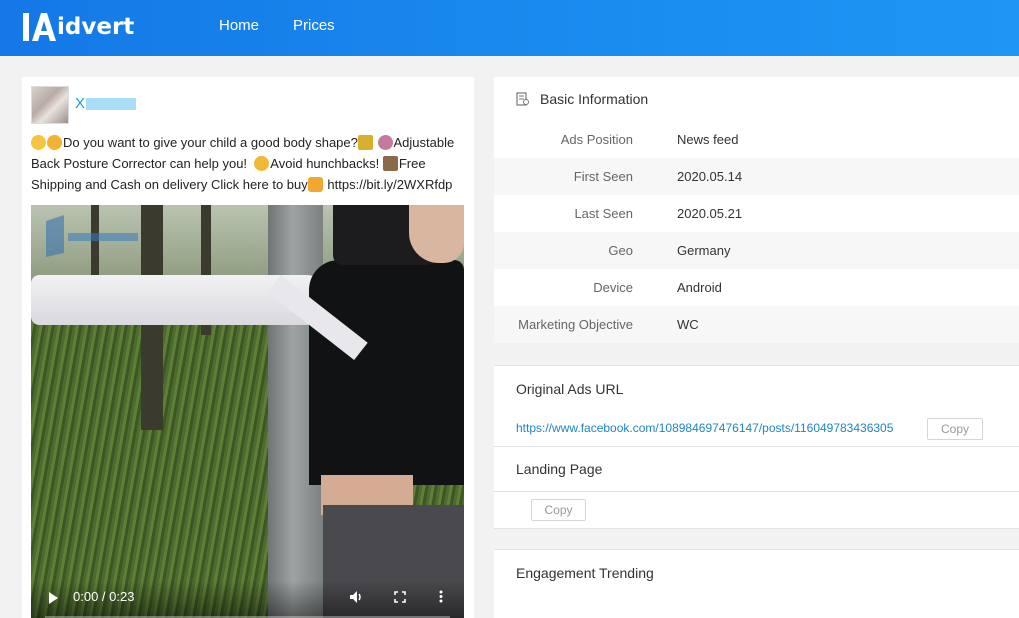  What do you see at coordinates (603, 213) in the screenshot?
I see `info-label: Last Seen` at bounding box center [603, 213].